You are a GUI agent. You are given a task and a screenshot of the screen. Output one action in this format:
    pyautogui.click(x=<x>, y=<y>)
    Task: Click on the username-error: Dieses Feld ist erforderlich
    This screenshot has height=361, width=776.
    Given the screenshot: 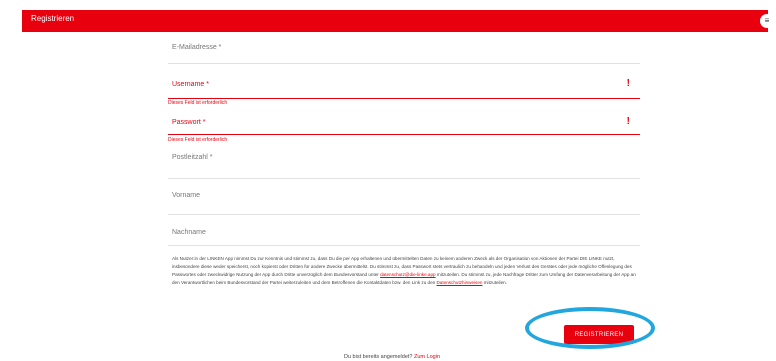 What is the action you would take?
    pyautogui.click(x=198, y=103)
    